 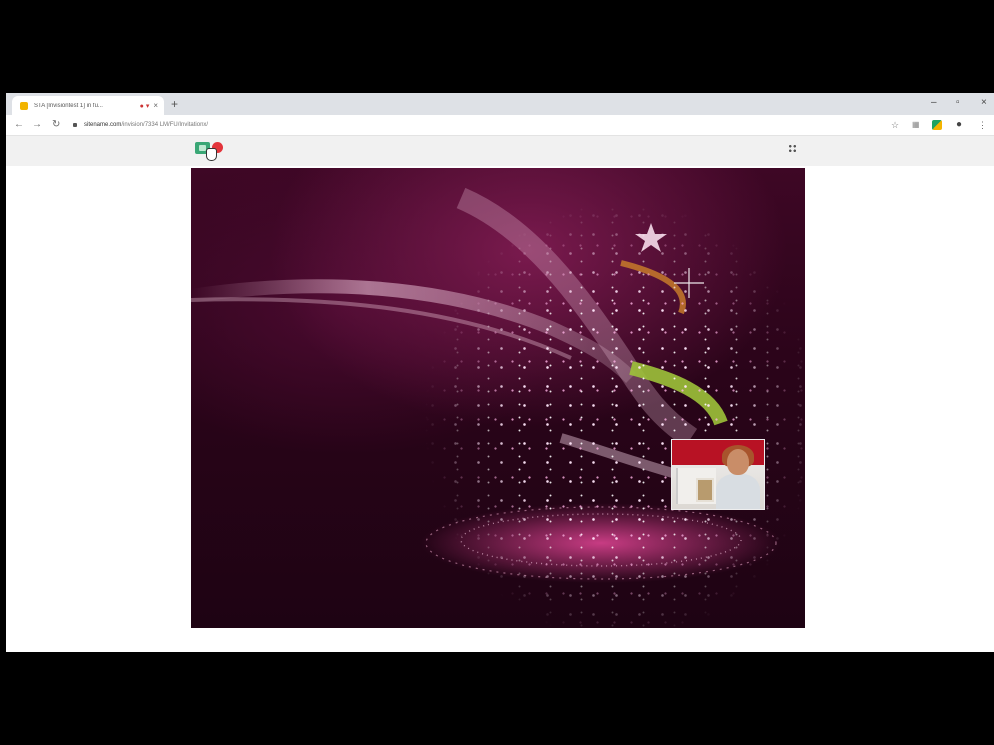 I want to click on back-arrow-icon: ←, so click(x=19, y=124).